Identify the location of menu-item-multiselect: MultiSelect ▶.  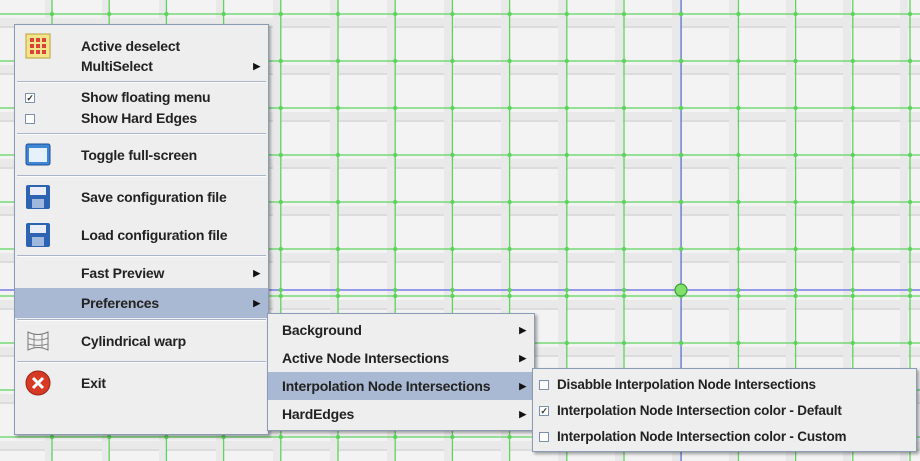
(141, 66).